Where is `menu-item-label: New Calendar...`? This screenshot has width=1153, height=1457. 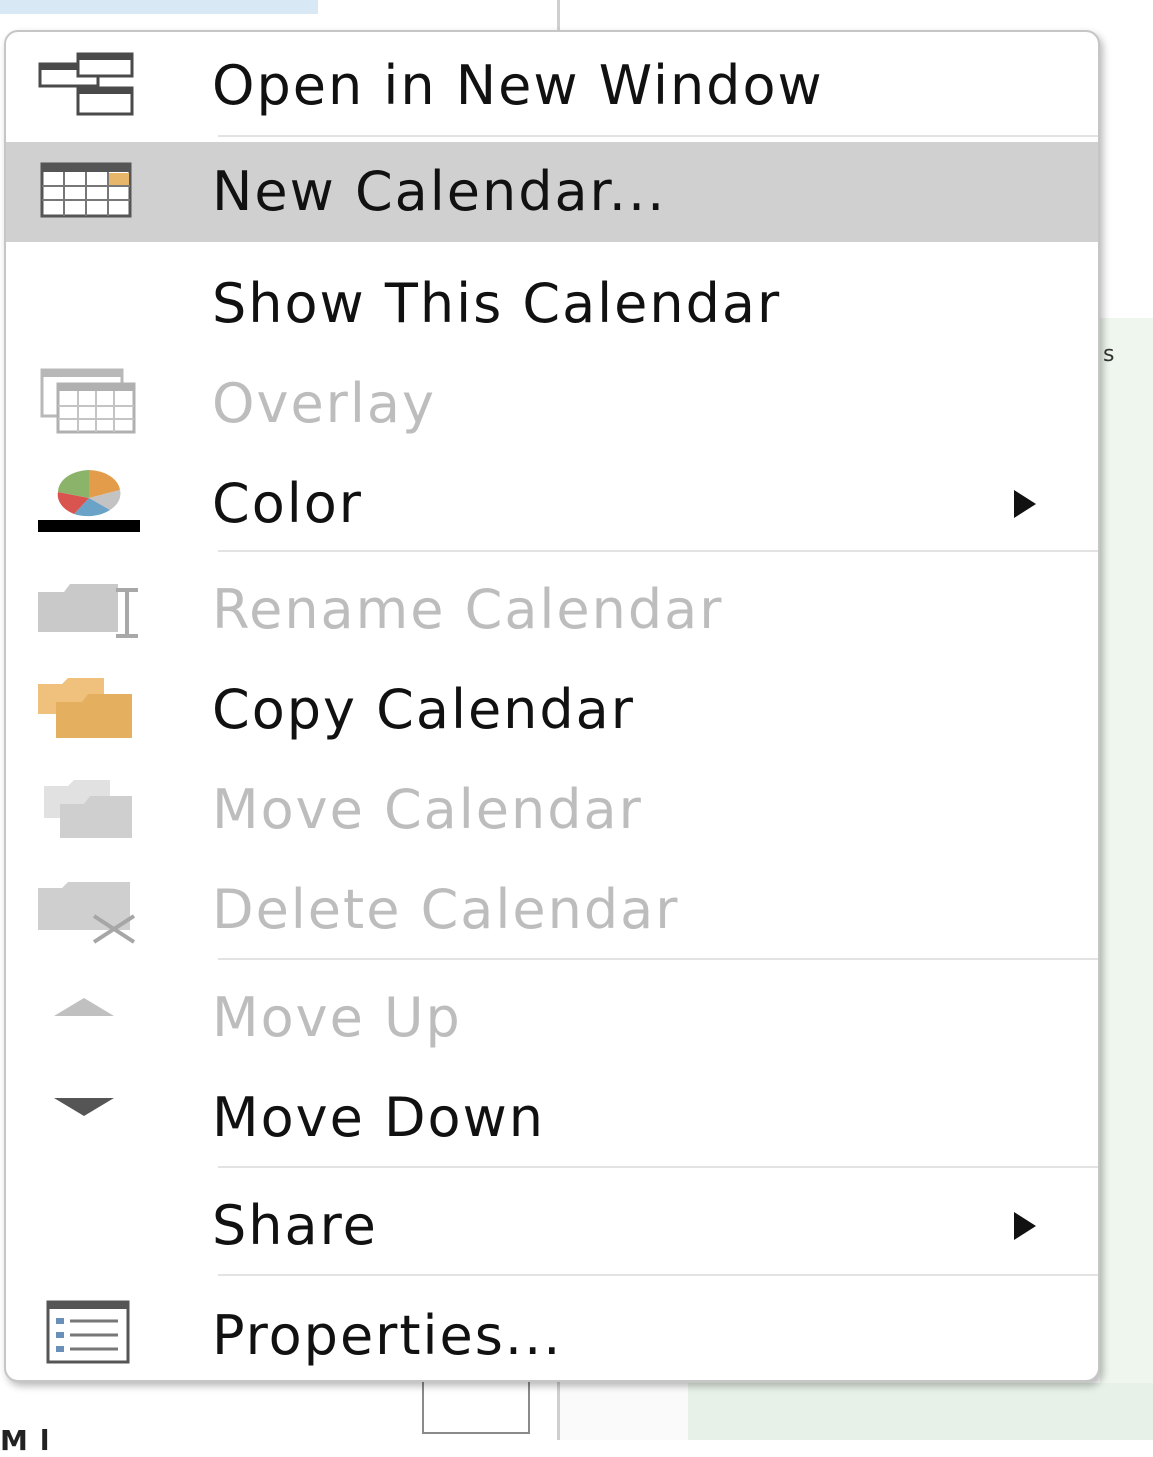 menu-item-label: New Calendar... is located at coordinates (439, 191).